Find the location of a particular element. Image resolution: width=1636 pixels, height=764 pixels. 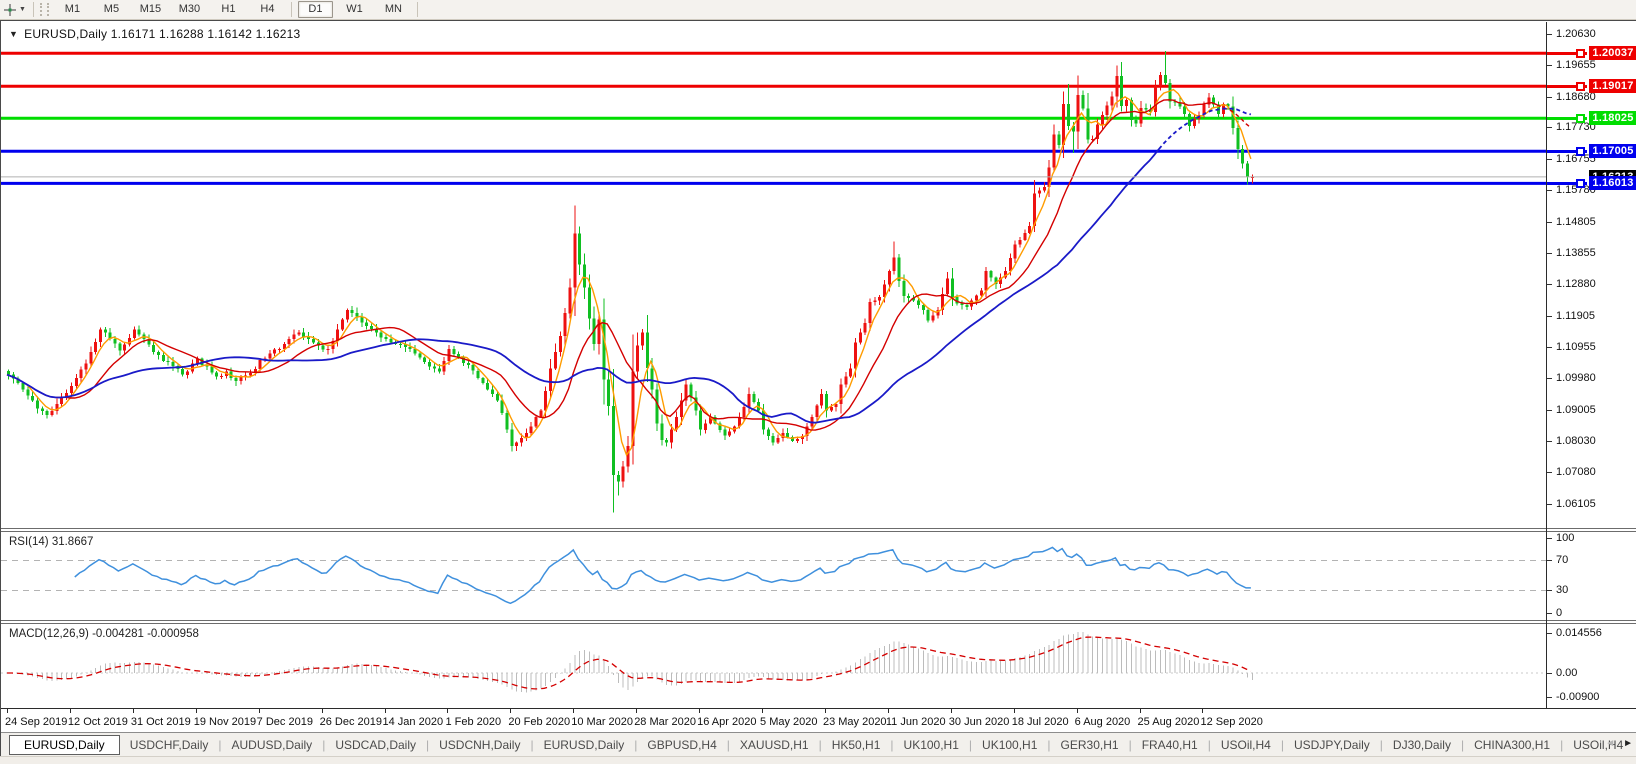

timeframe-m5-button: M5 is located at coordinates (111, 9).